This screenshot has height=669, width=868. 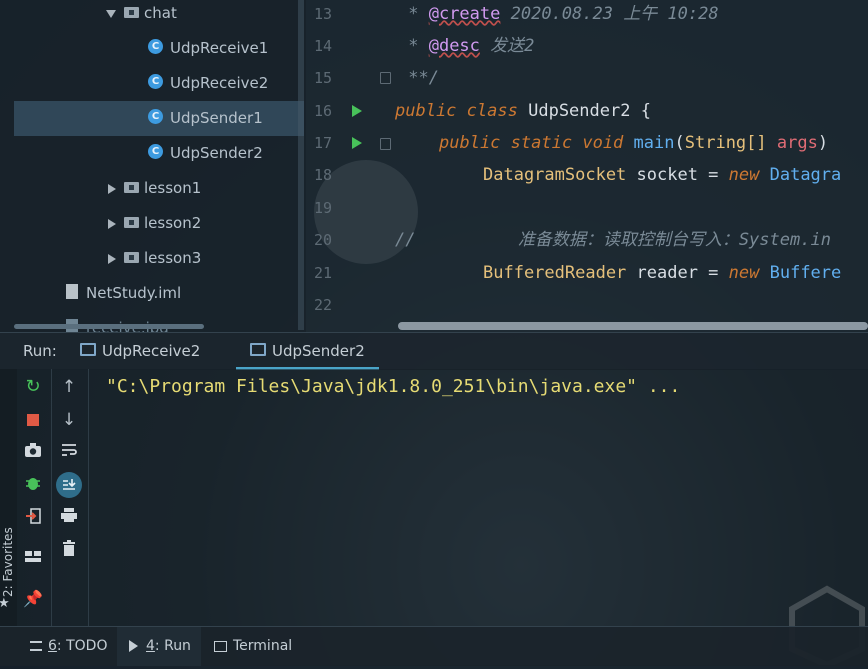 What do you see at coordinates (418, 78) in the screenshot?
I see `code-line-15: **/` at bounding box center [418, 78].